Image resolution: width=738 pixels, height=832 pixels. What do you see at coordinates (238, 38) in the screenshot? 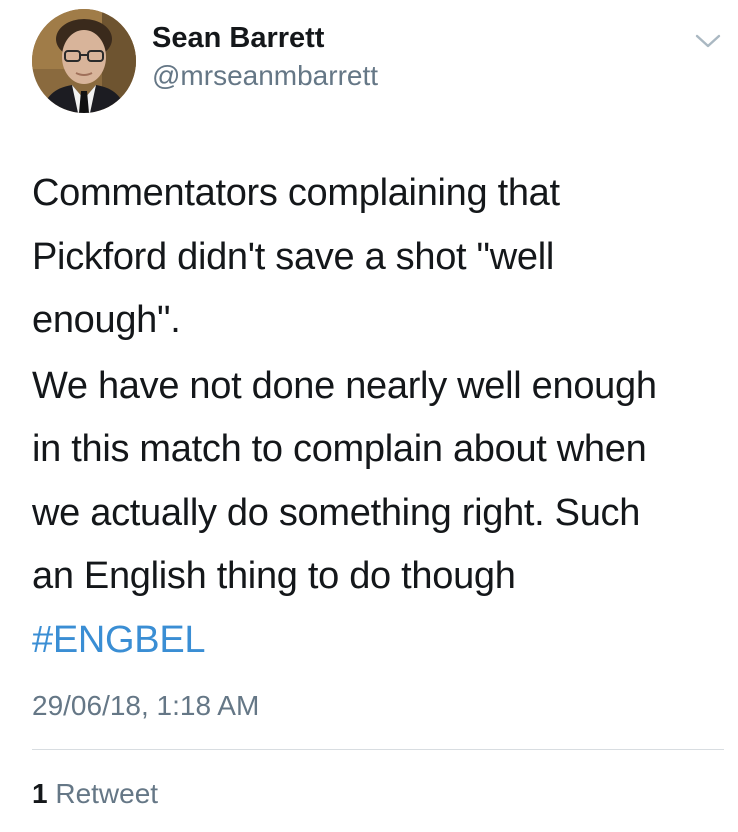
I see `display-name: Sean Barrett` at bounding box center [238, 38].